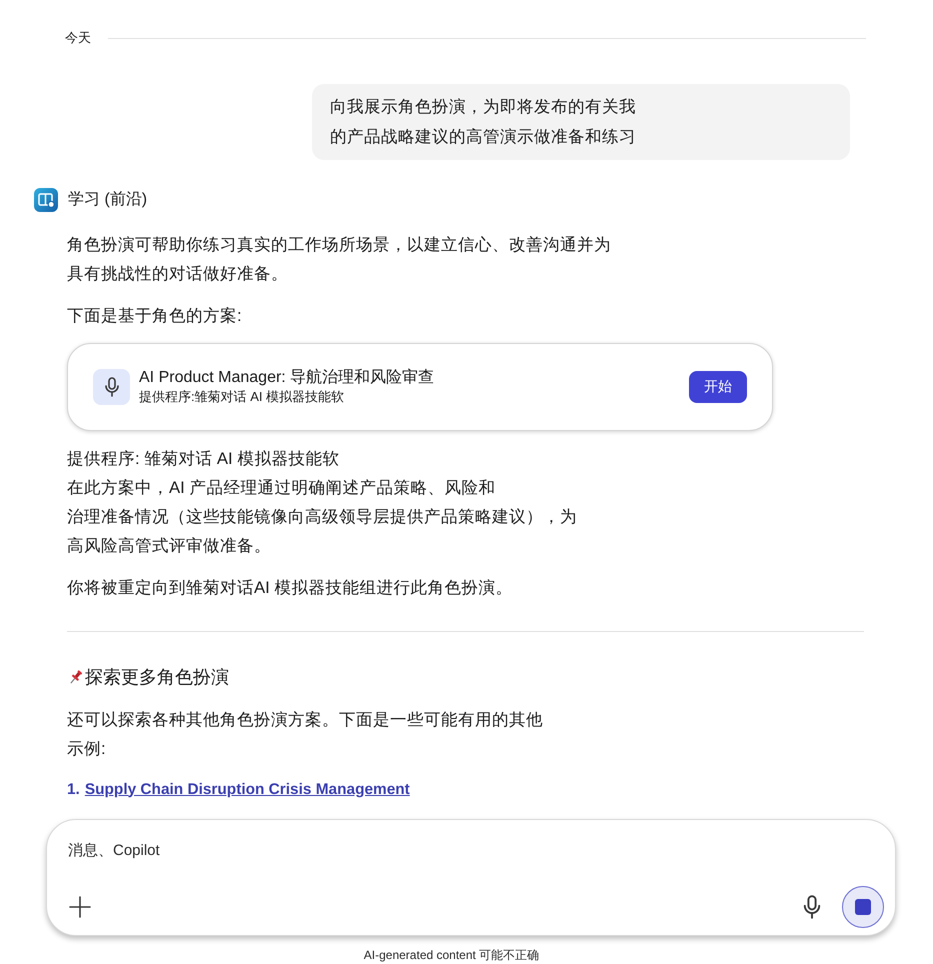 The width and height of the screenshot is (933, 964). Describe the element at coordinates (242, 397) in the screenshot. I see `scenario-provider: 提供程序:雏菊对话 AI 模拟器技能软` at that location.